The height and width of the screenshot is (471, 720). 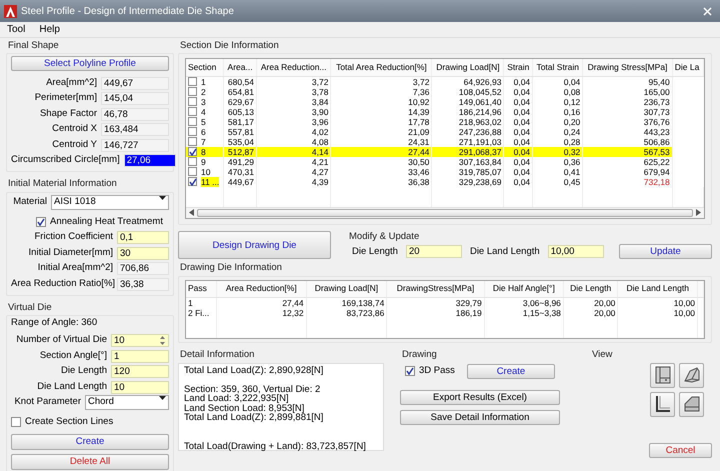 What do you see at coordinates (410, 371) in the screenshot?
I see `pass3d-checkbox` at bounding box center [410, 371].